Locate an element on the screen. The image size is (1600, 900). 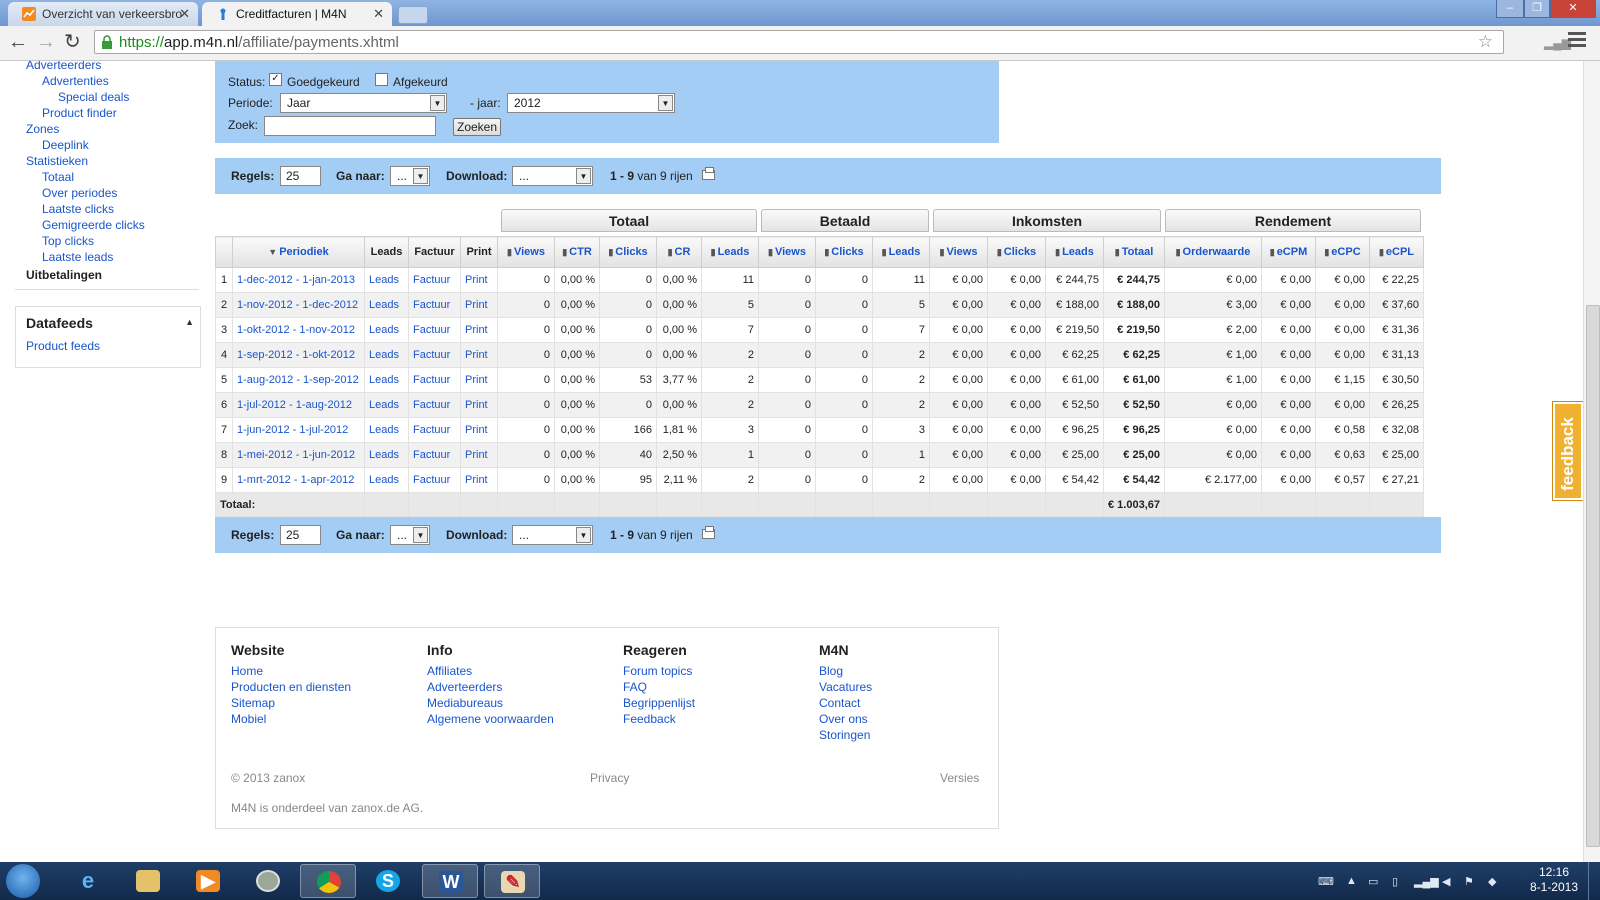
period-link: 1-mei-2012 - 1-jun-2012 is located at coordinates (298, 455).